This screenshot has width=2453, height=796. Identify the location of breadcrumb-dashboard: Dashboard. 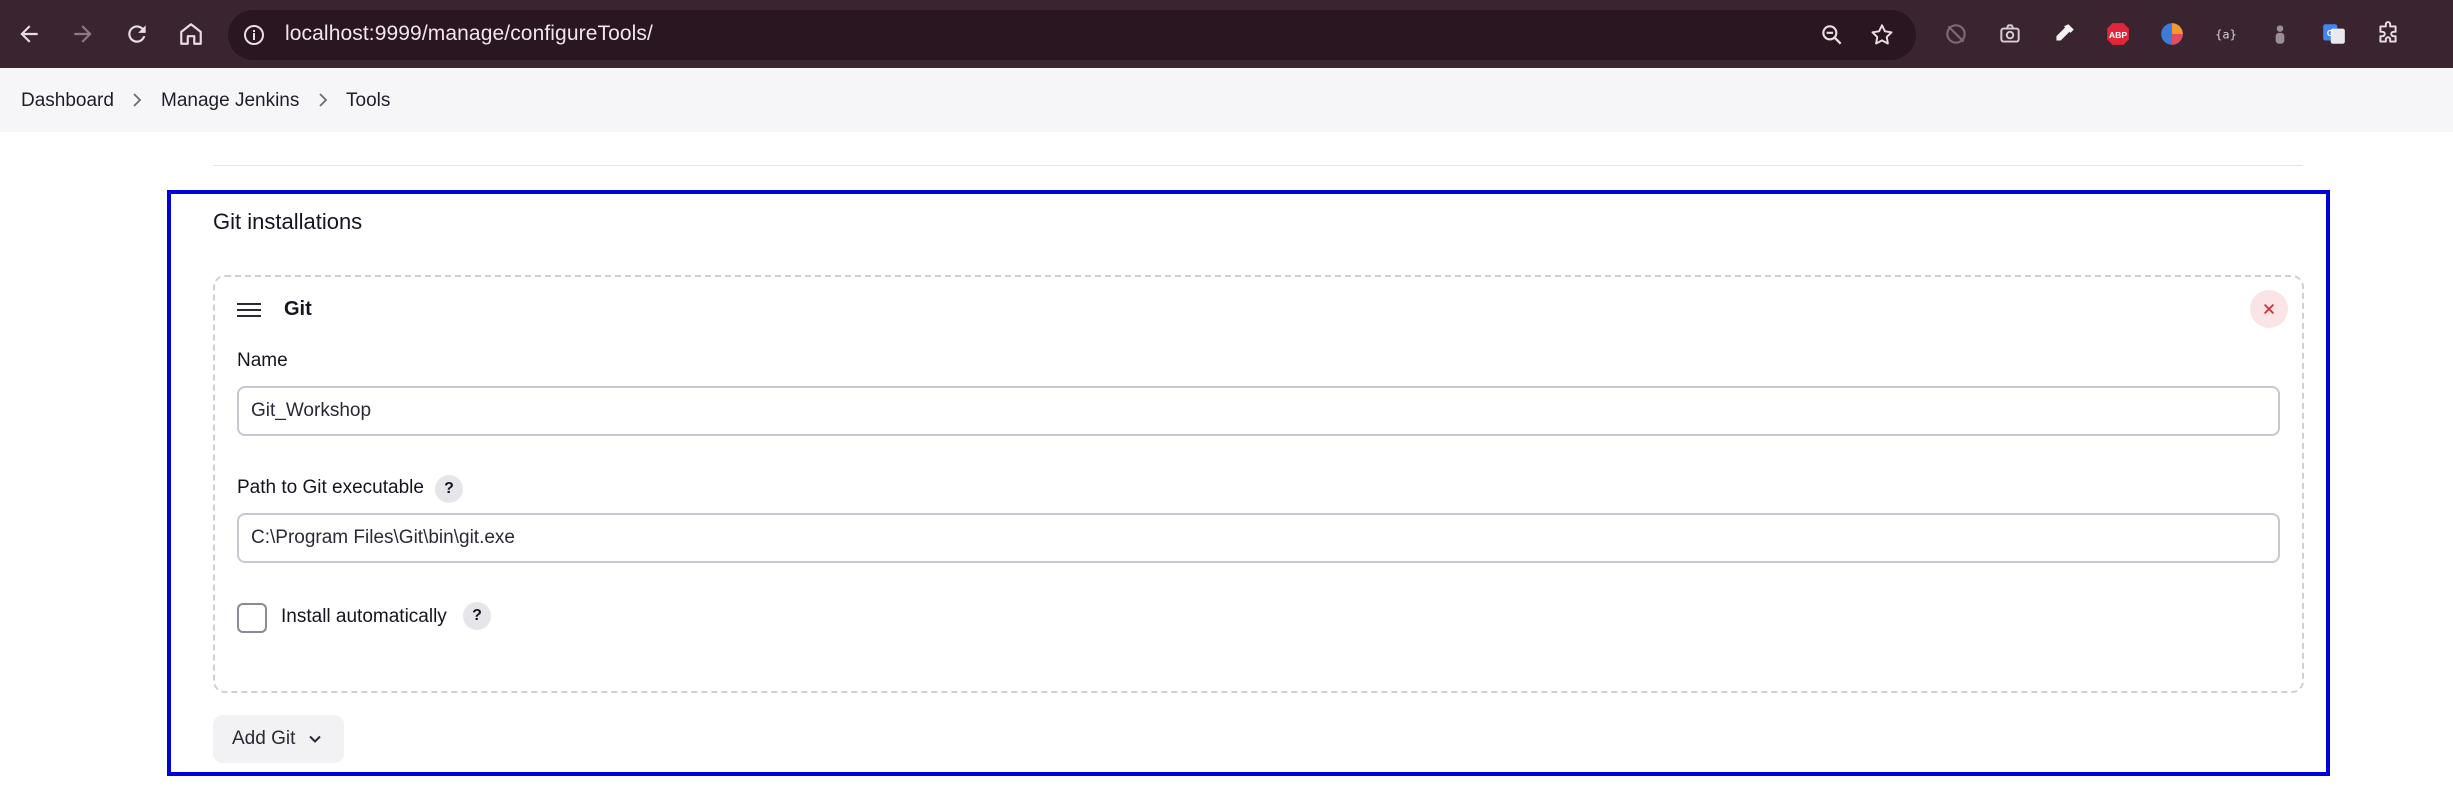
(67, 101).